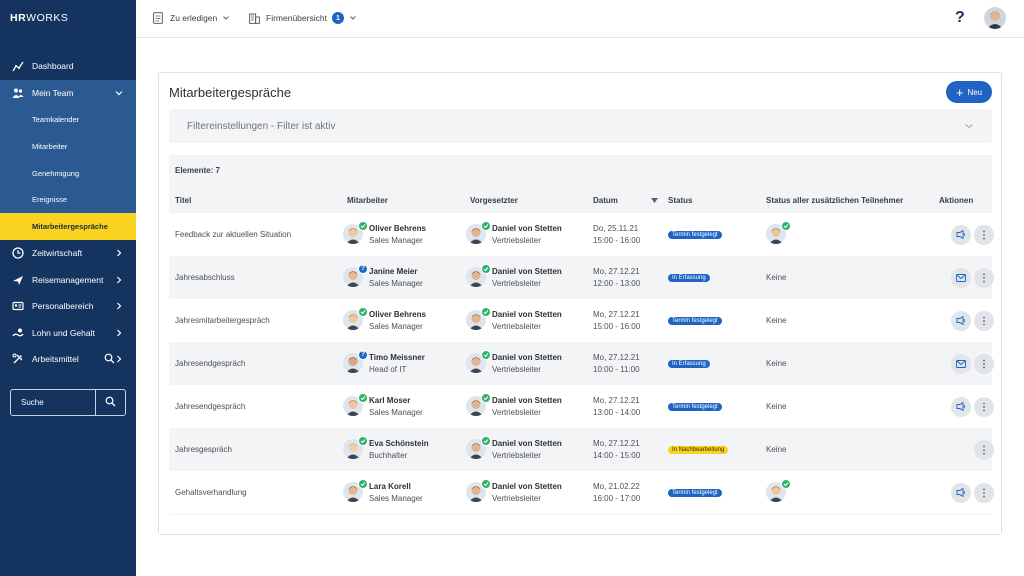  I want to click on employee-name: Lara Korell, so click(396, 487).